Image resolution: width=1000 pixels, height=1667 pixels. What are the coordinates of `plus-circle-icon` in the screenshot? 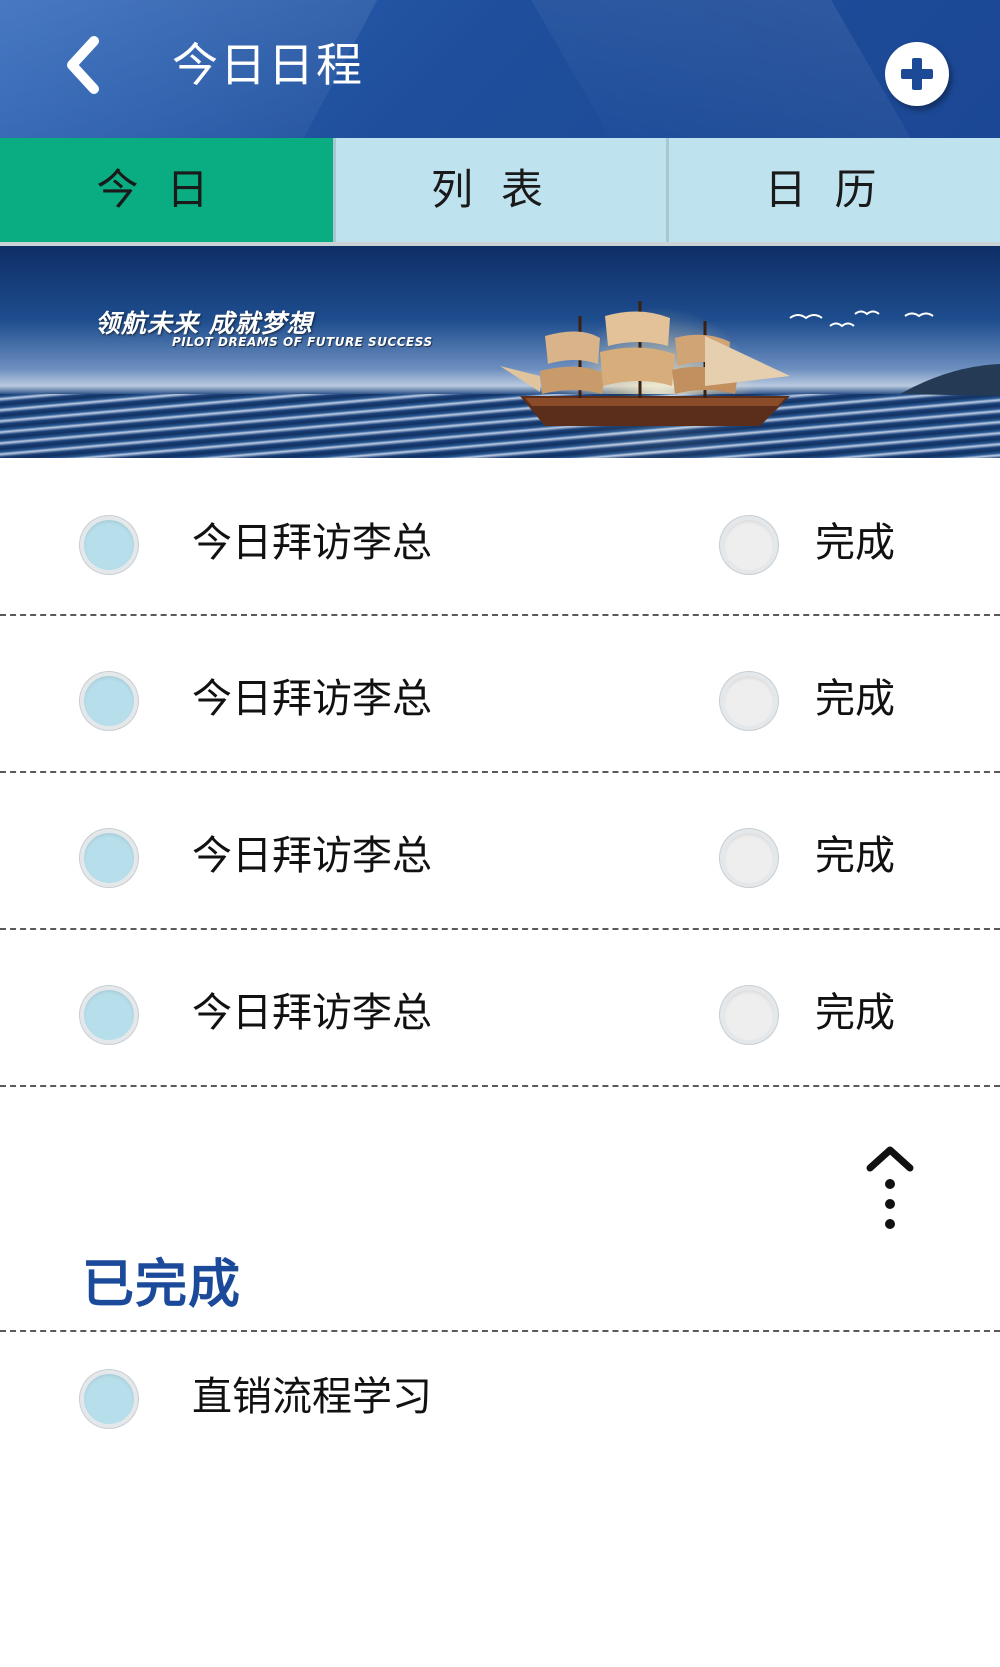 It's located at (917, 74).